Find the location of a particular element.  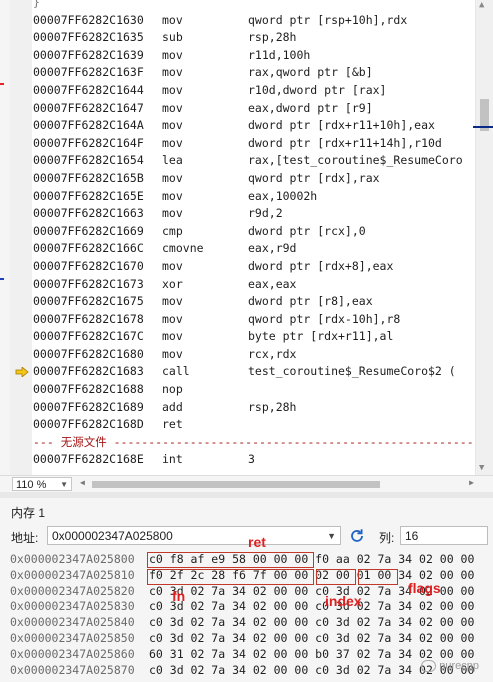

instruction-operands: dword ptr [r8],eax is located at coordinates (310, 301).